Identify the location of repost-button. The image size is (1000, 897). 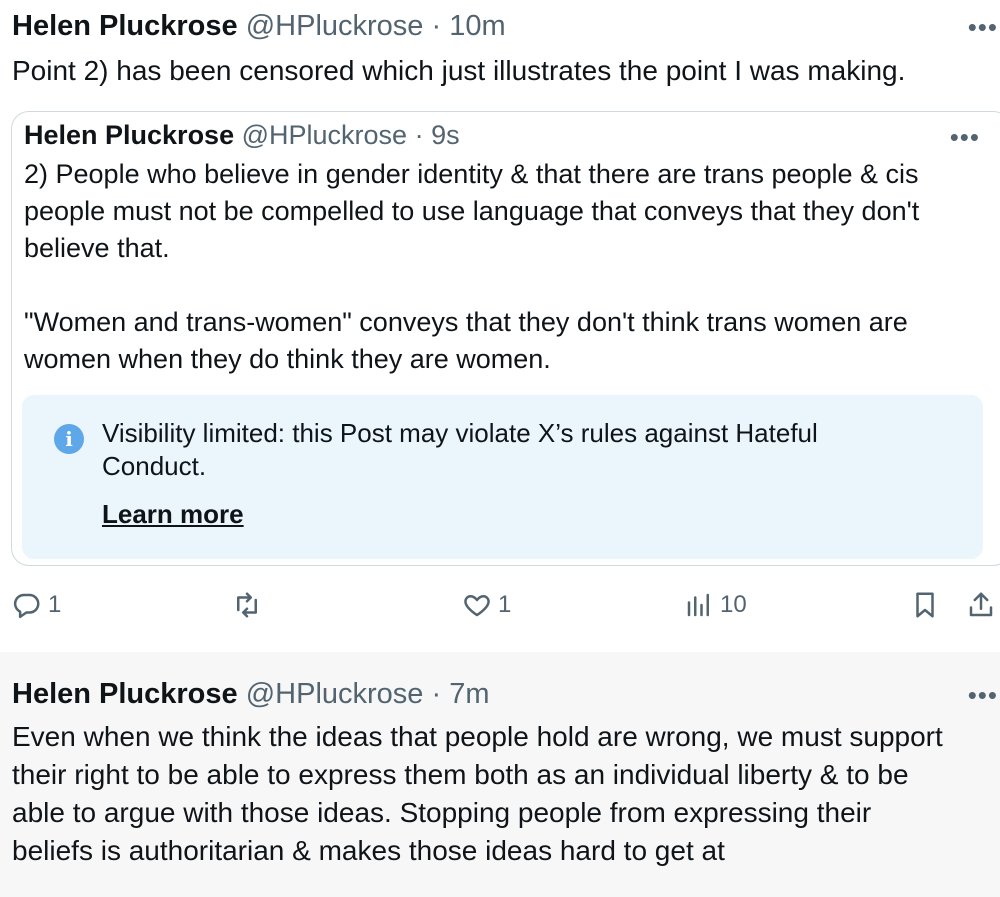
(250, 605).